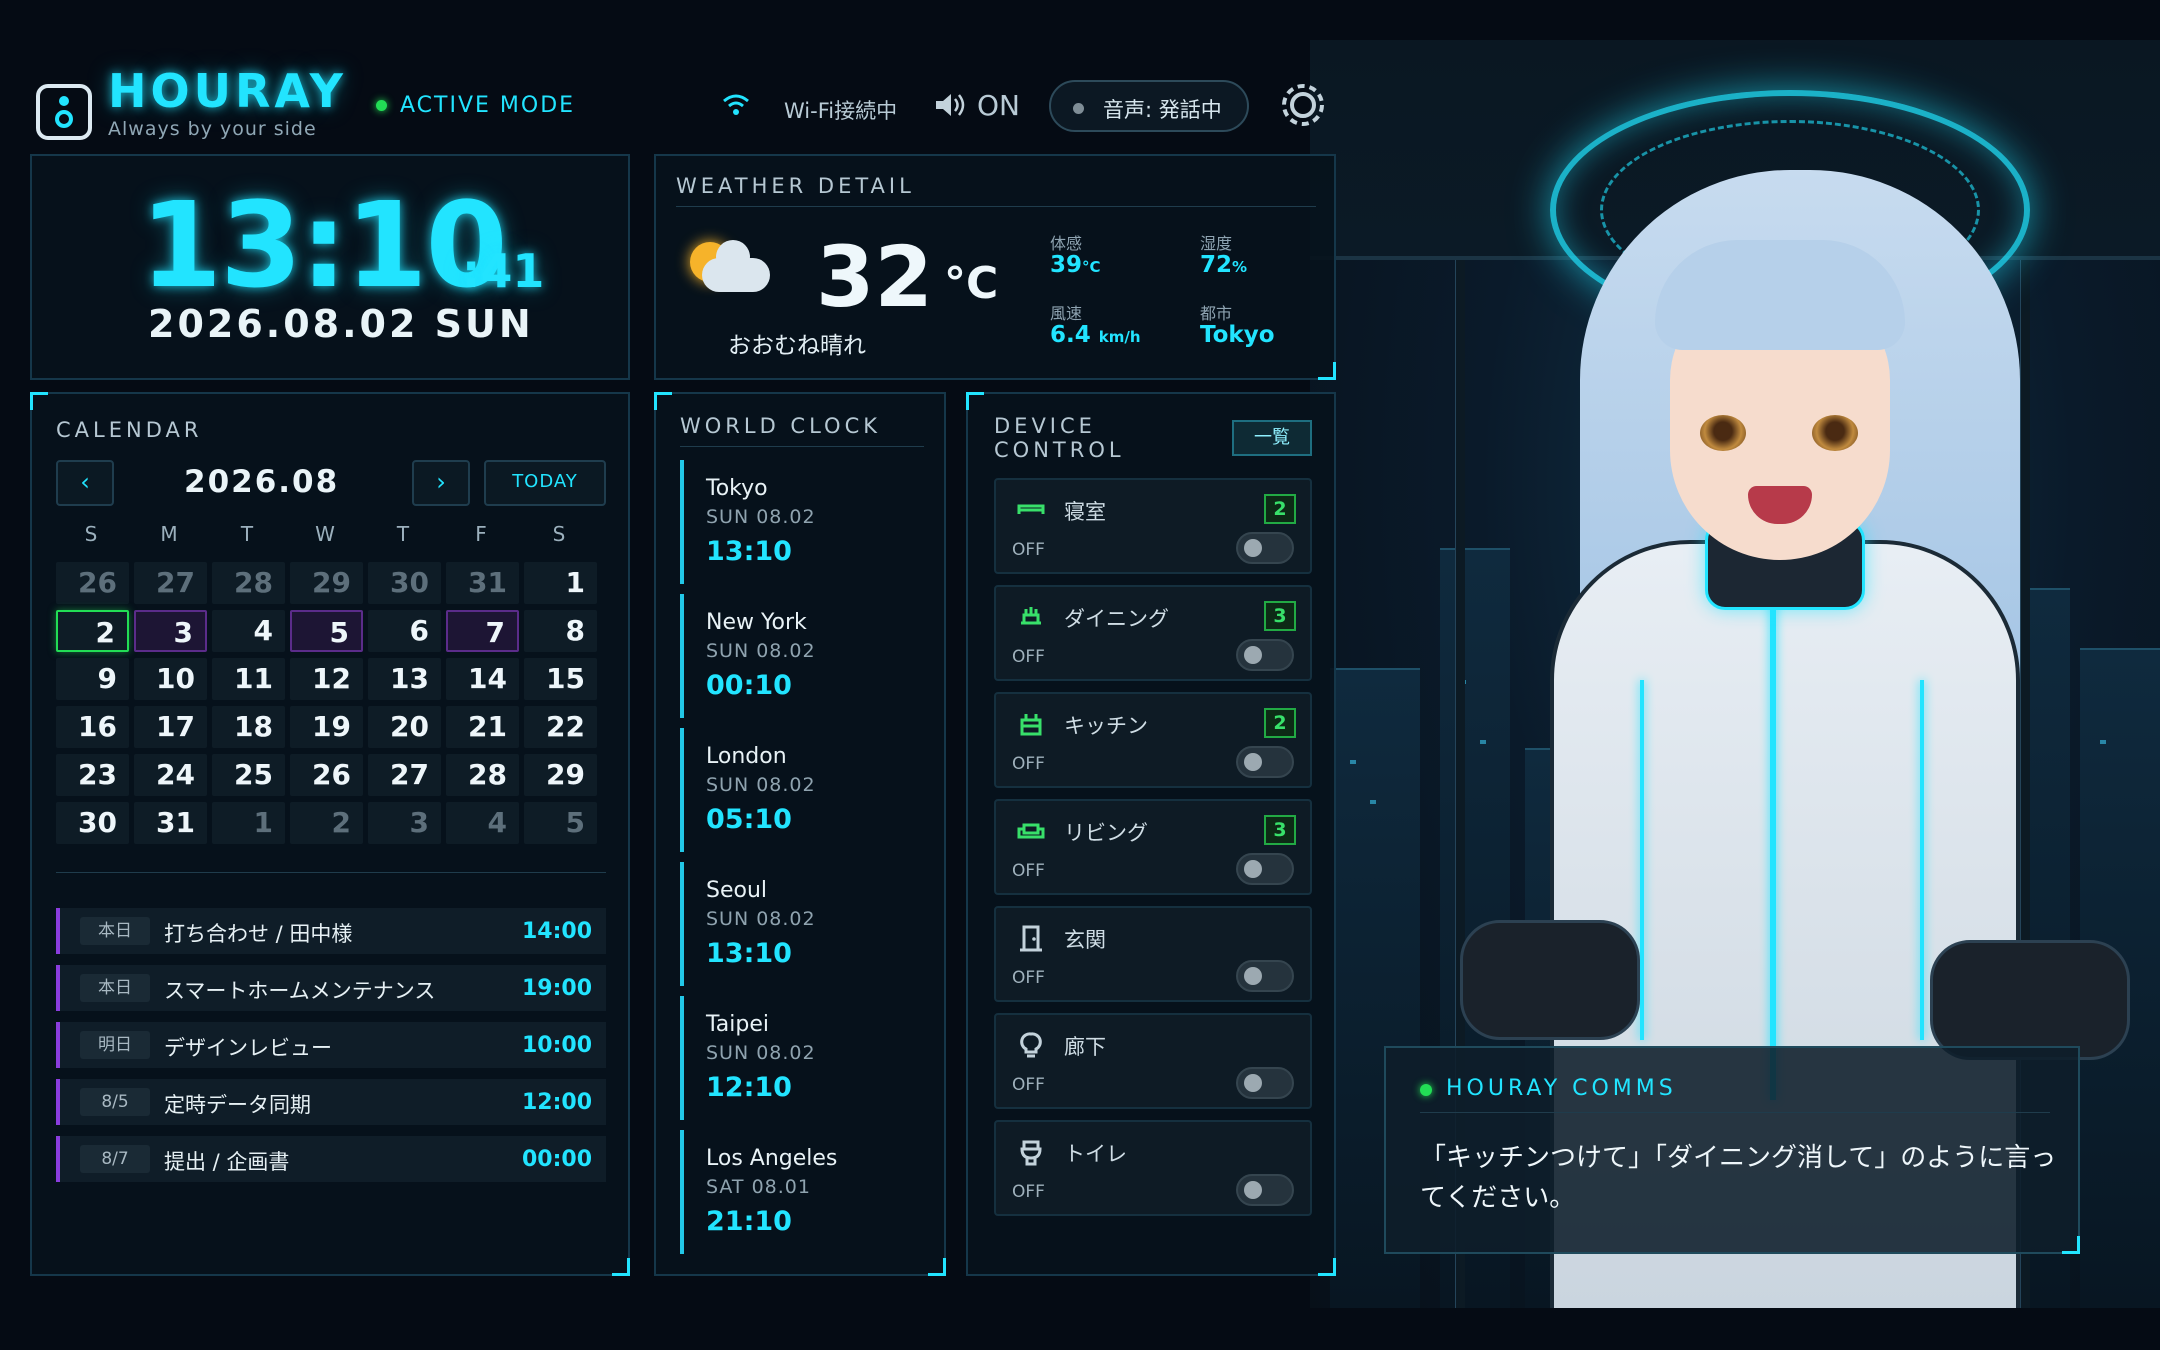 This screenshot has height=1350, width=2160. I want to click on calendar-day: 21, so click(482, 727).